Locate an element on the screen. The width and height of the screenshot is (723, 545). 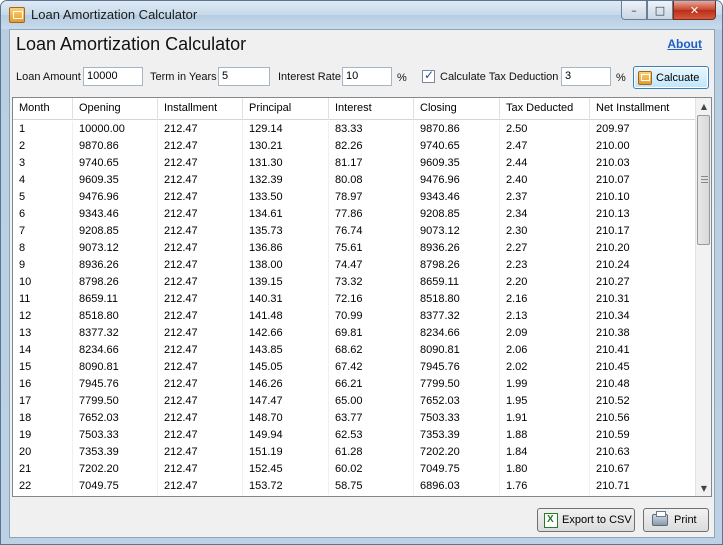
term-input: 5 is located at coordinates (244, 76).